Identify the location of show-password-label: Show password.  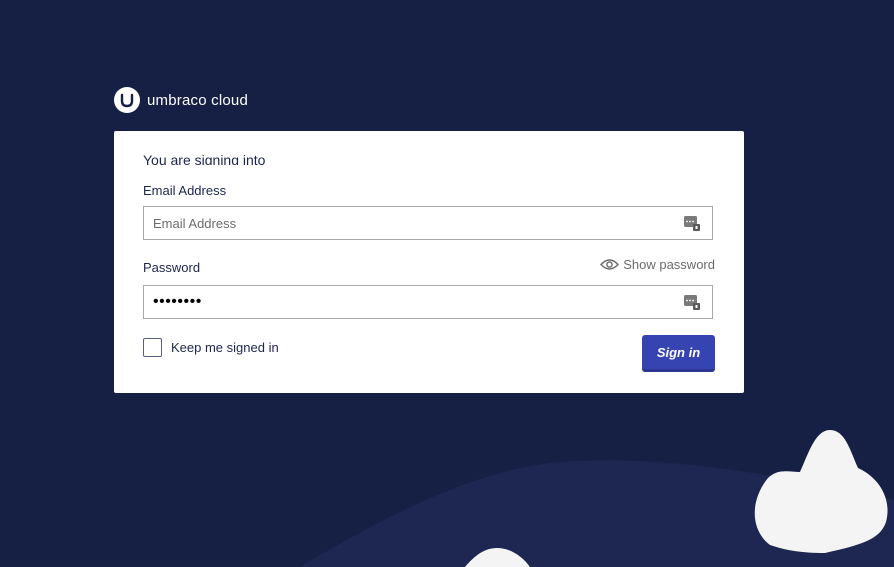
(669, 264).